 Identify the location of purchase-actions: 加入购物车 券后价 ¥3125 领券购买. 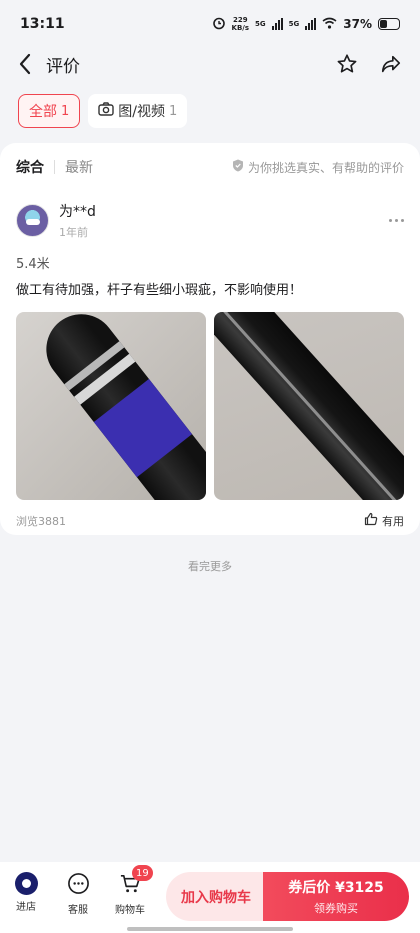
(287, 896).